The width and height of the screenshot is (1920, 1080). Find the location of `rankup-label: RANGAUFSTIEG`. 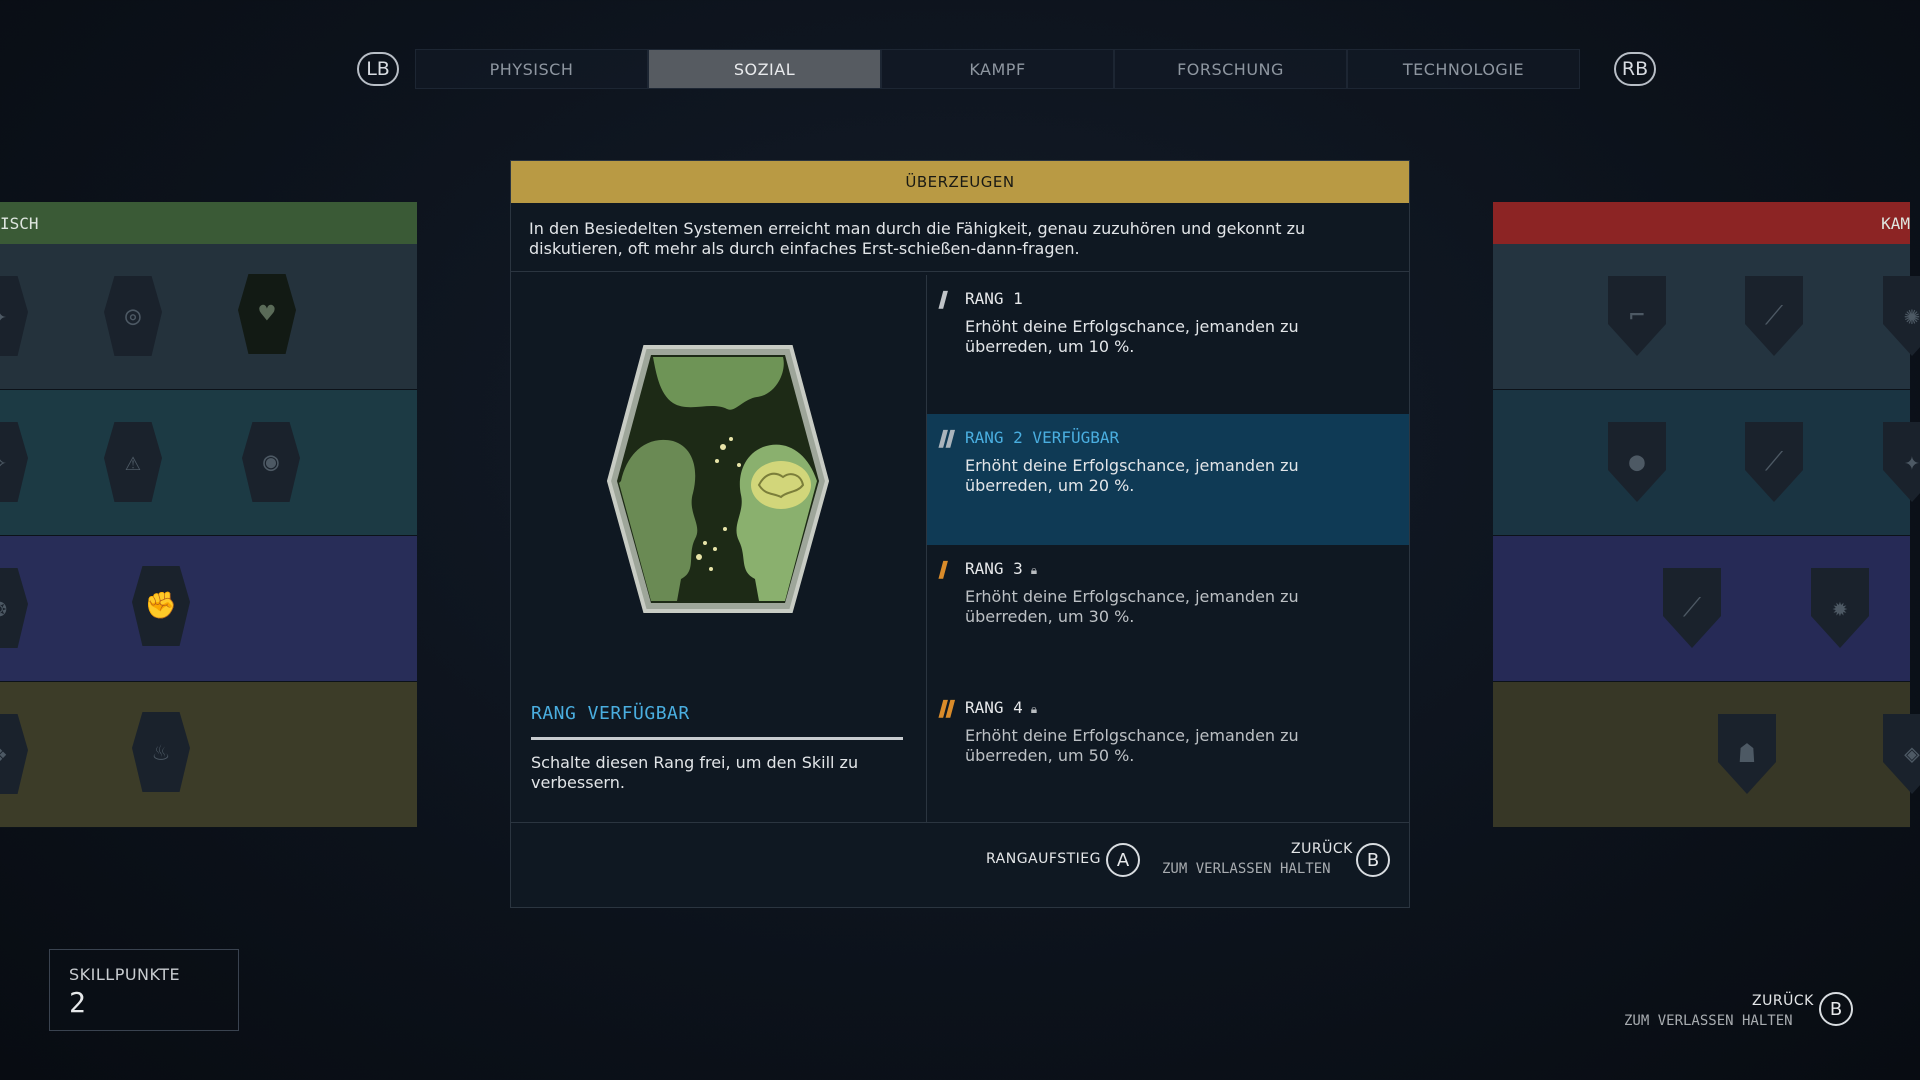

rankup-label: RANGAUFSTIEG is located at coordinates (1043, 859).